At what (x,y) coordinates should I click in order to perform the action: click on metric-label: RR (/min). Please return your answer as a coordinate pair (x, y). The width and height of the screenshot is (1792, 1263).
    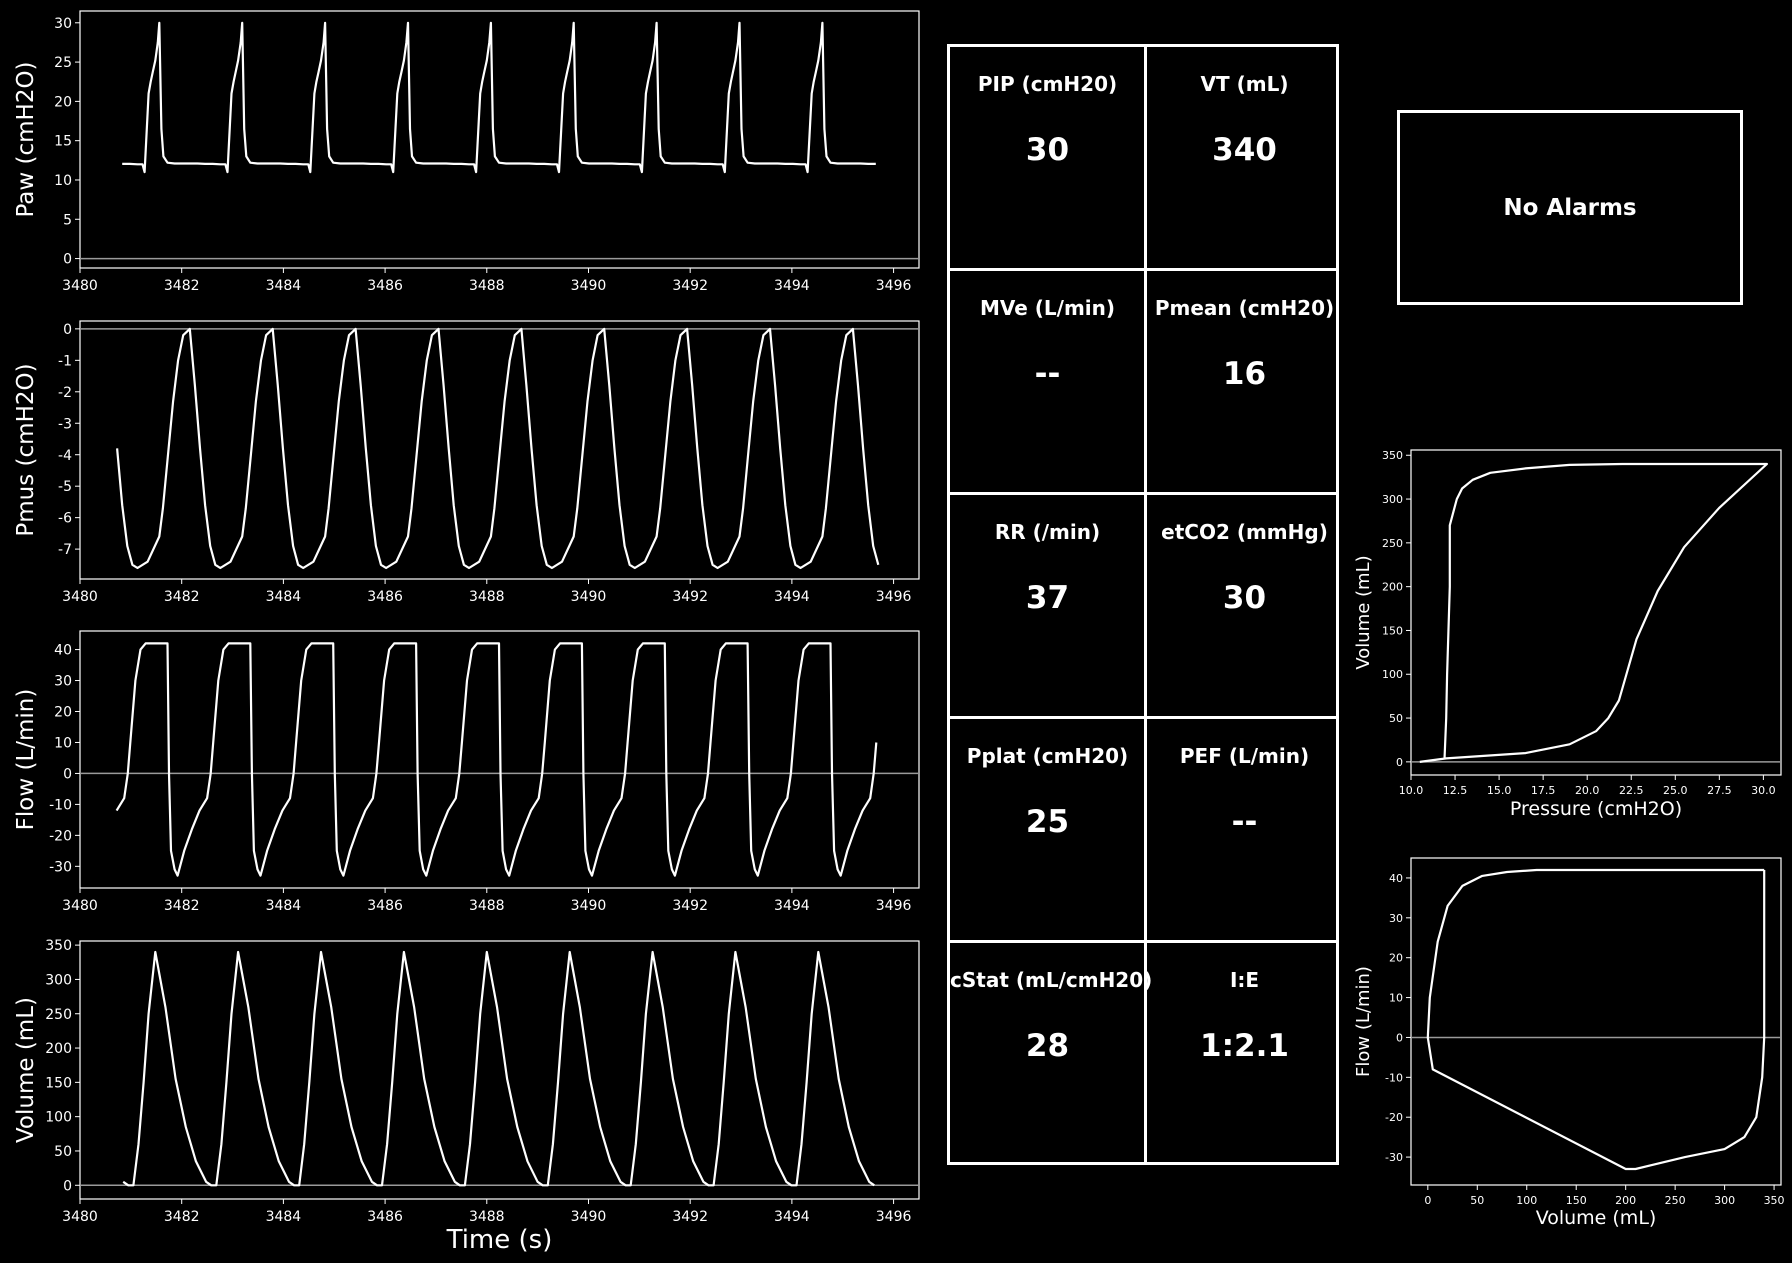
    Looking at the image, I should click on (1047, 532).